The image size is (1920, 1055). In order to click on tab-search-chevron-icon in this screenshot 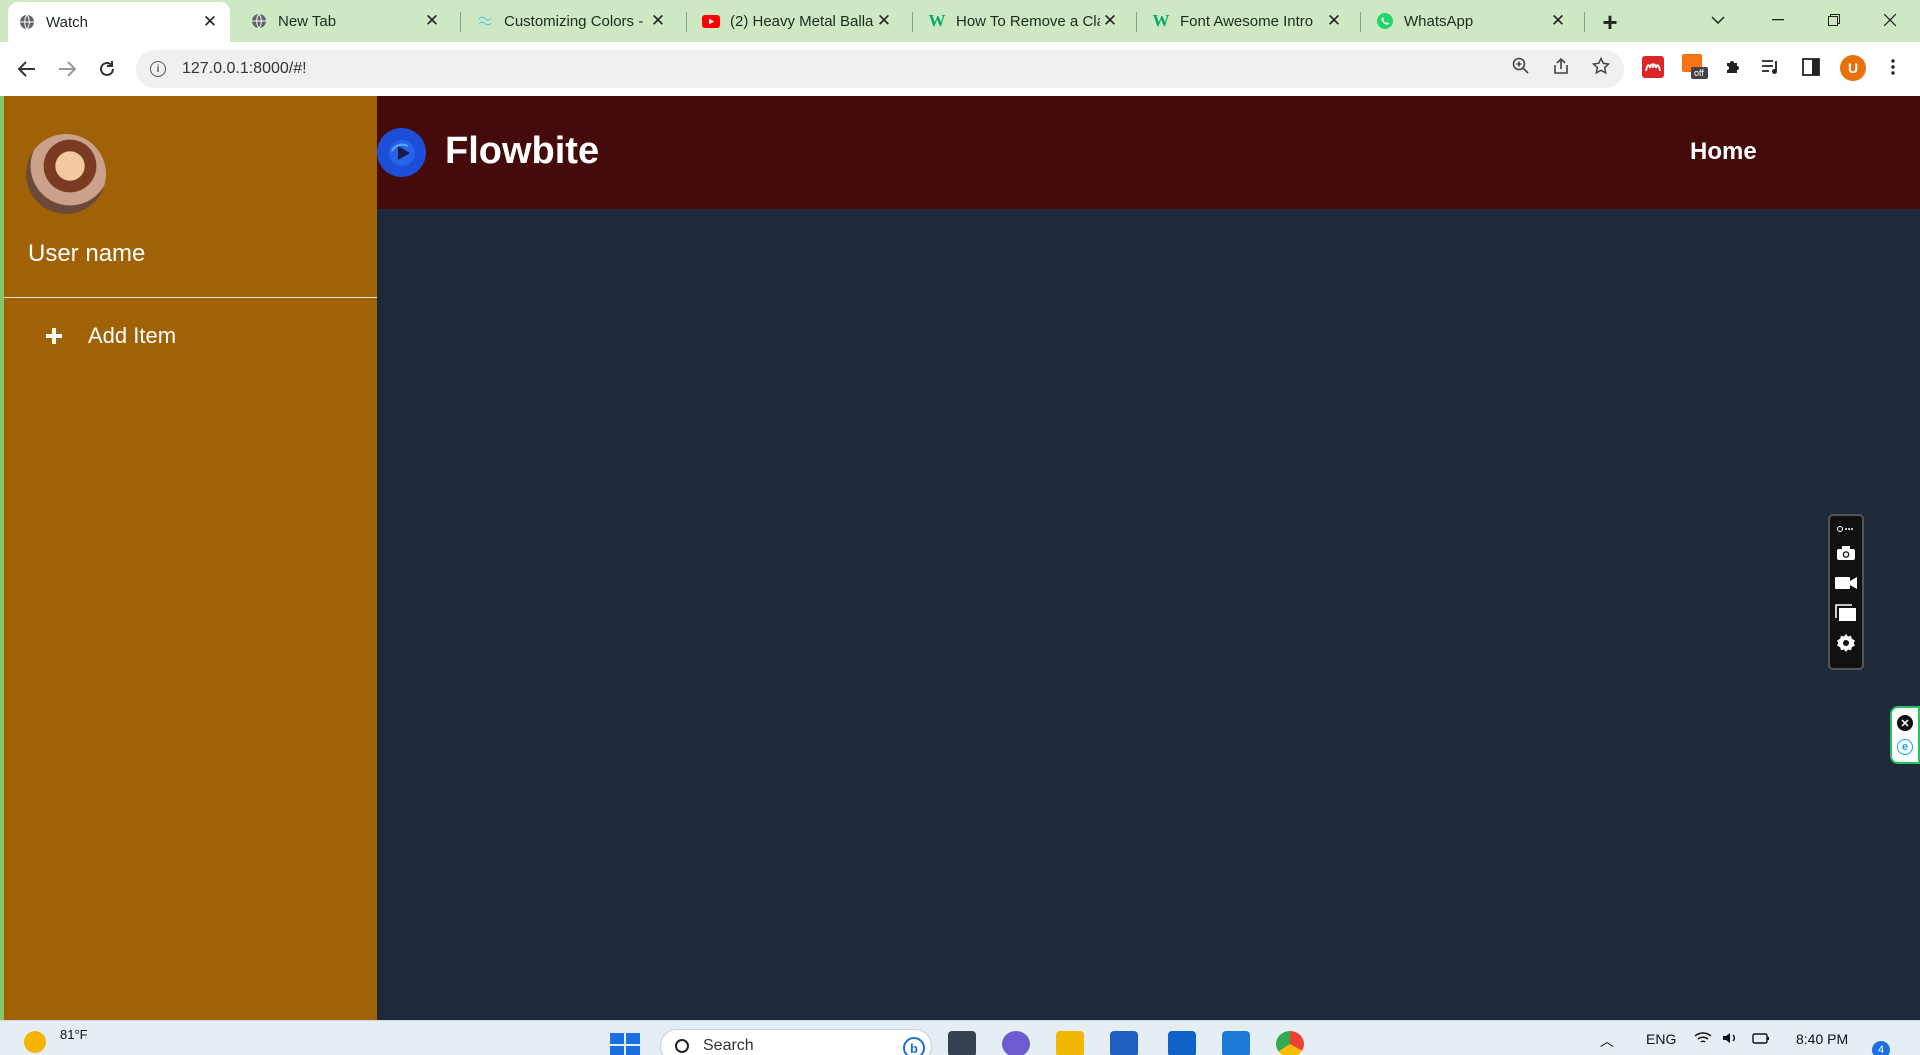, I will do `click(1718, 20)`.